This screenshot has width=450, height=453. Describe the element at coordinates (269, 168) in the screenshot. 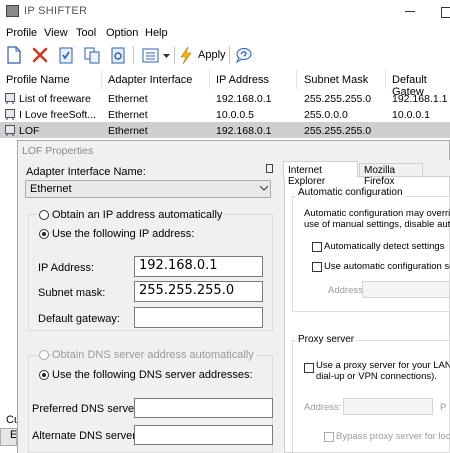

I see `pin-icon` at that location.